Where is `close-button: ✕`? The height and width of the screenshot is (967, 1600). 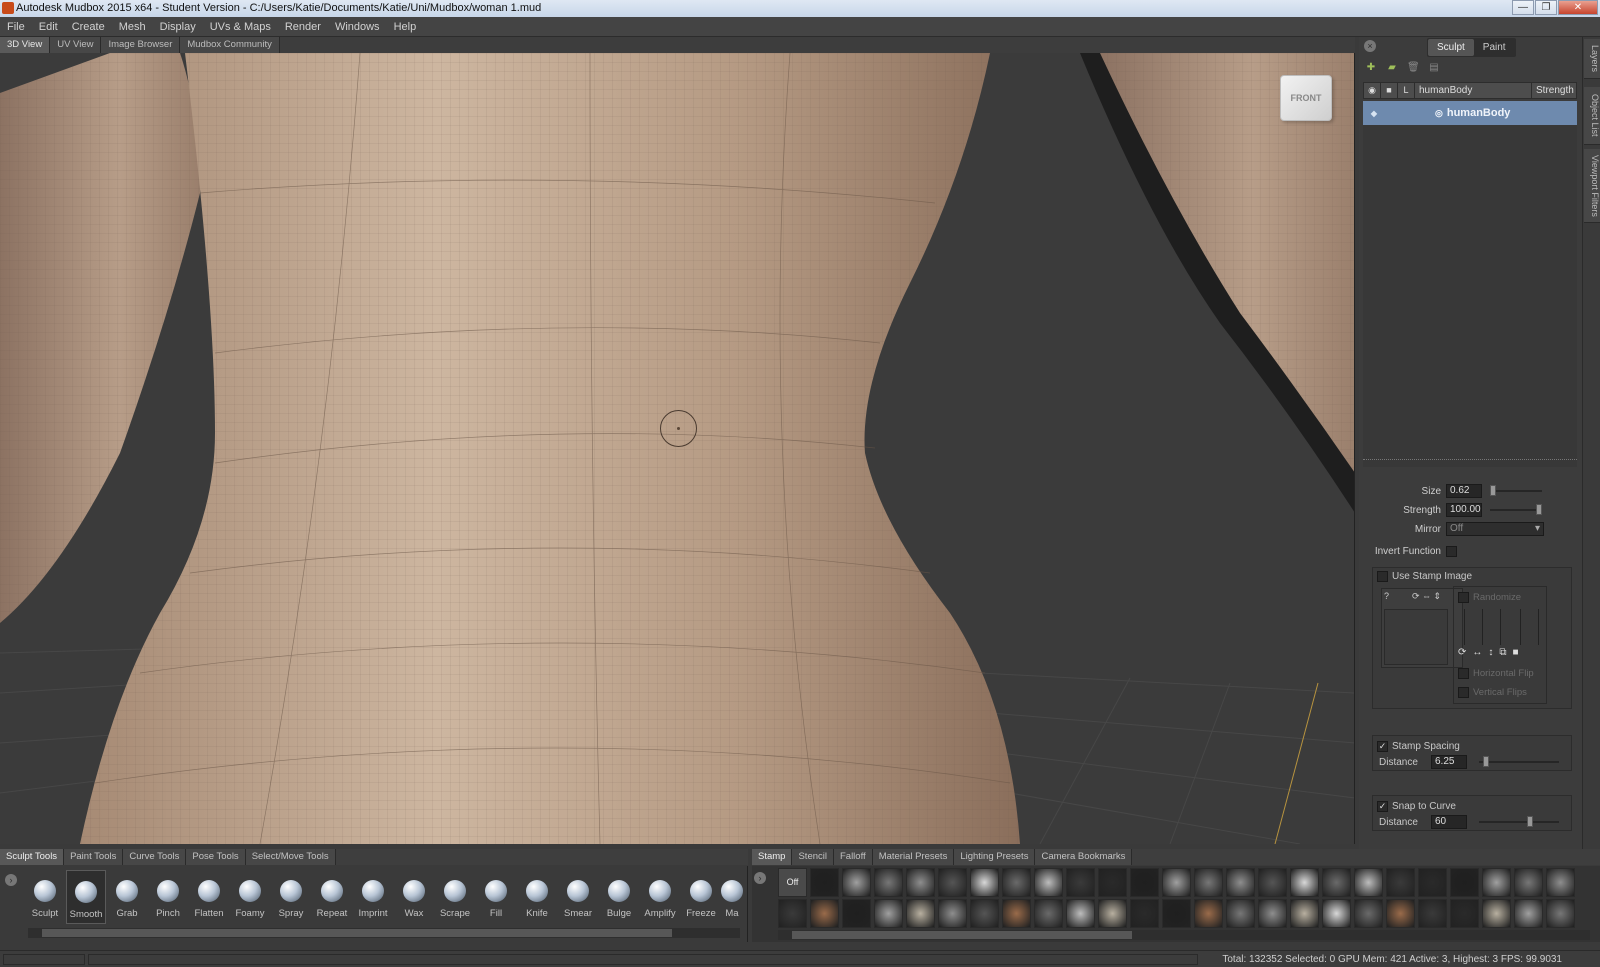 close-button: ✕ is located at coordinates (1578, 7).